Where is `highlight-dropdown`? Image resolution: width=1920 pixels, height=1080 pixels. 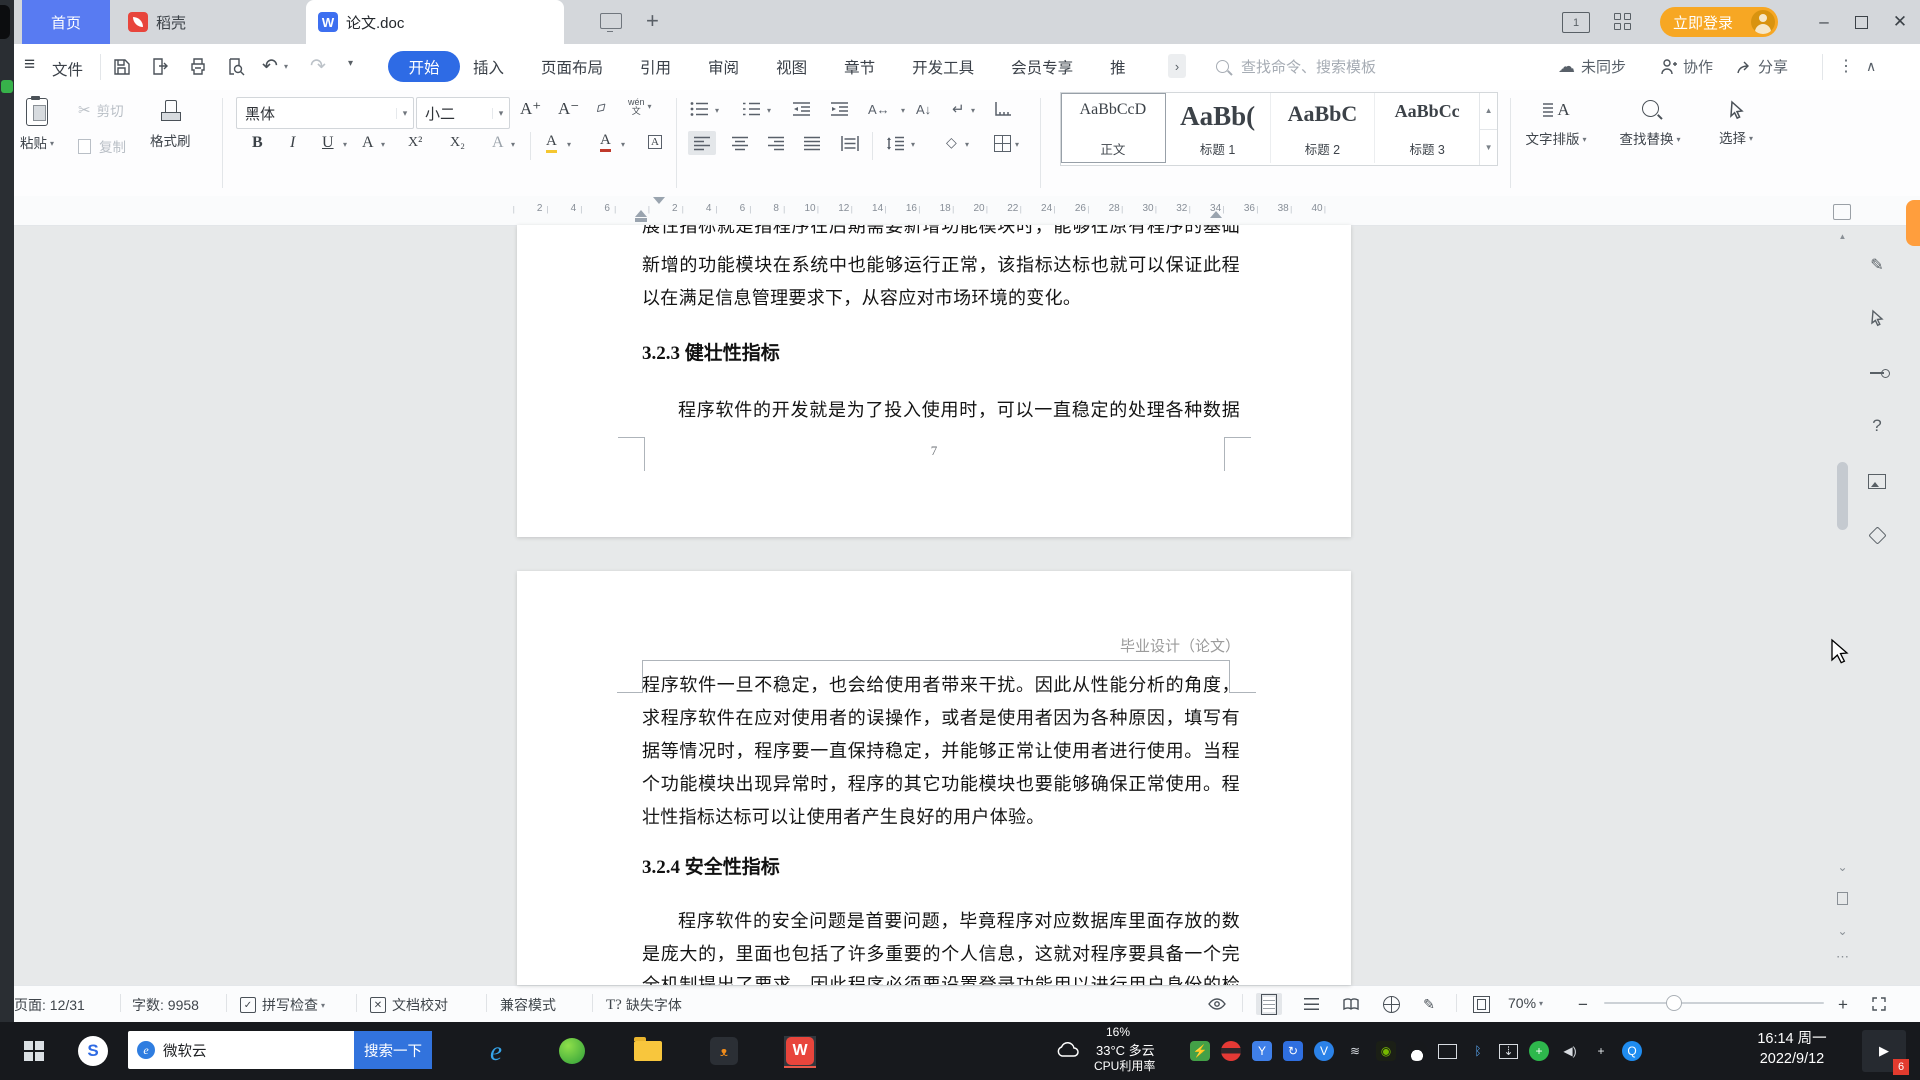 highlight-dropdown is located at coordinates (567, 145).